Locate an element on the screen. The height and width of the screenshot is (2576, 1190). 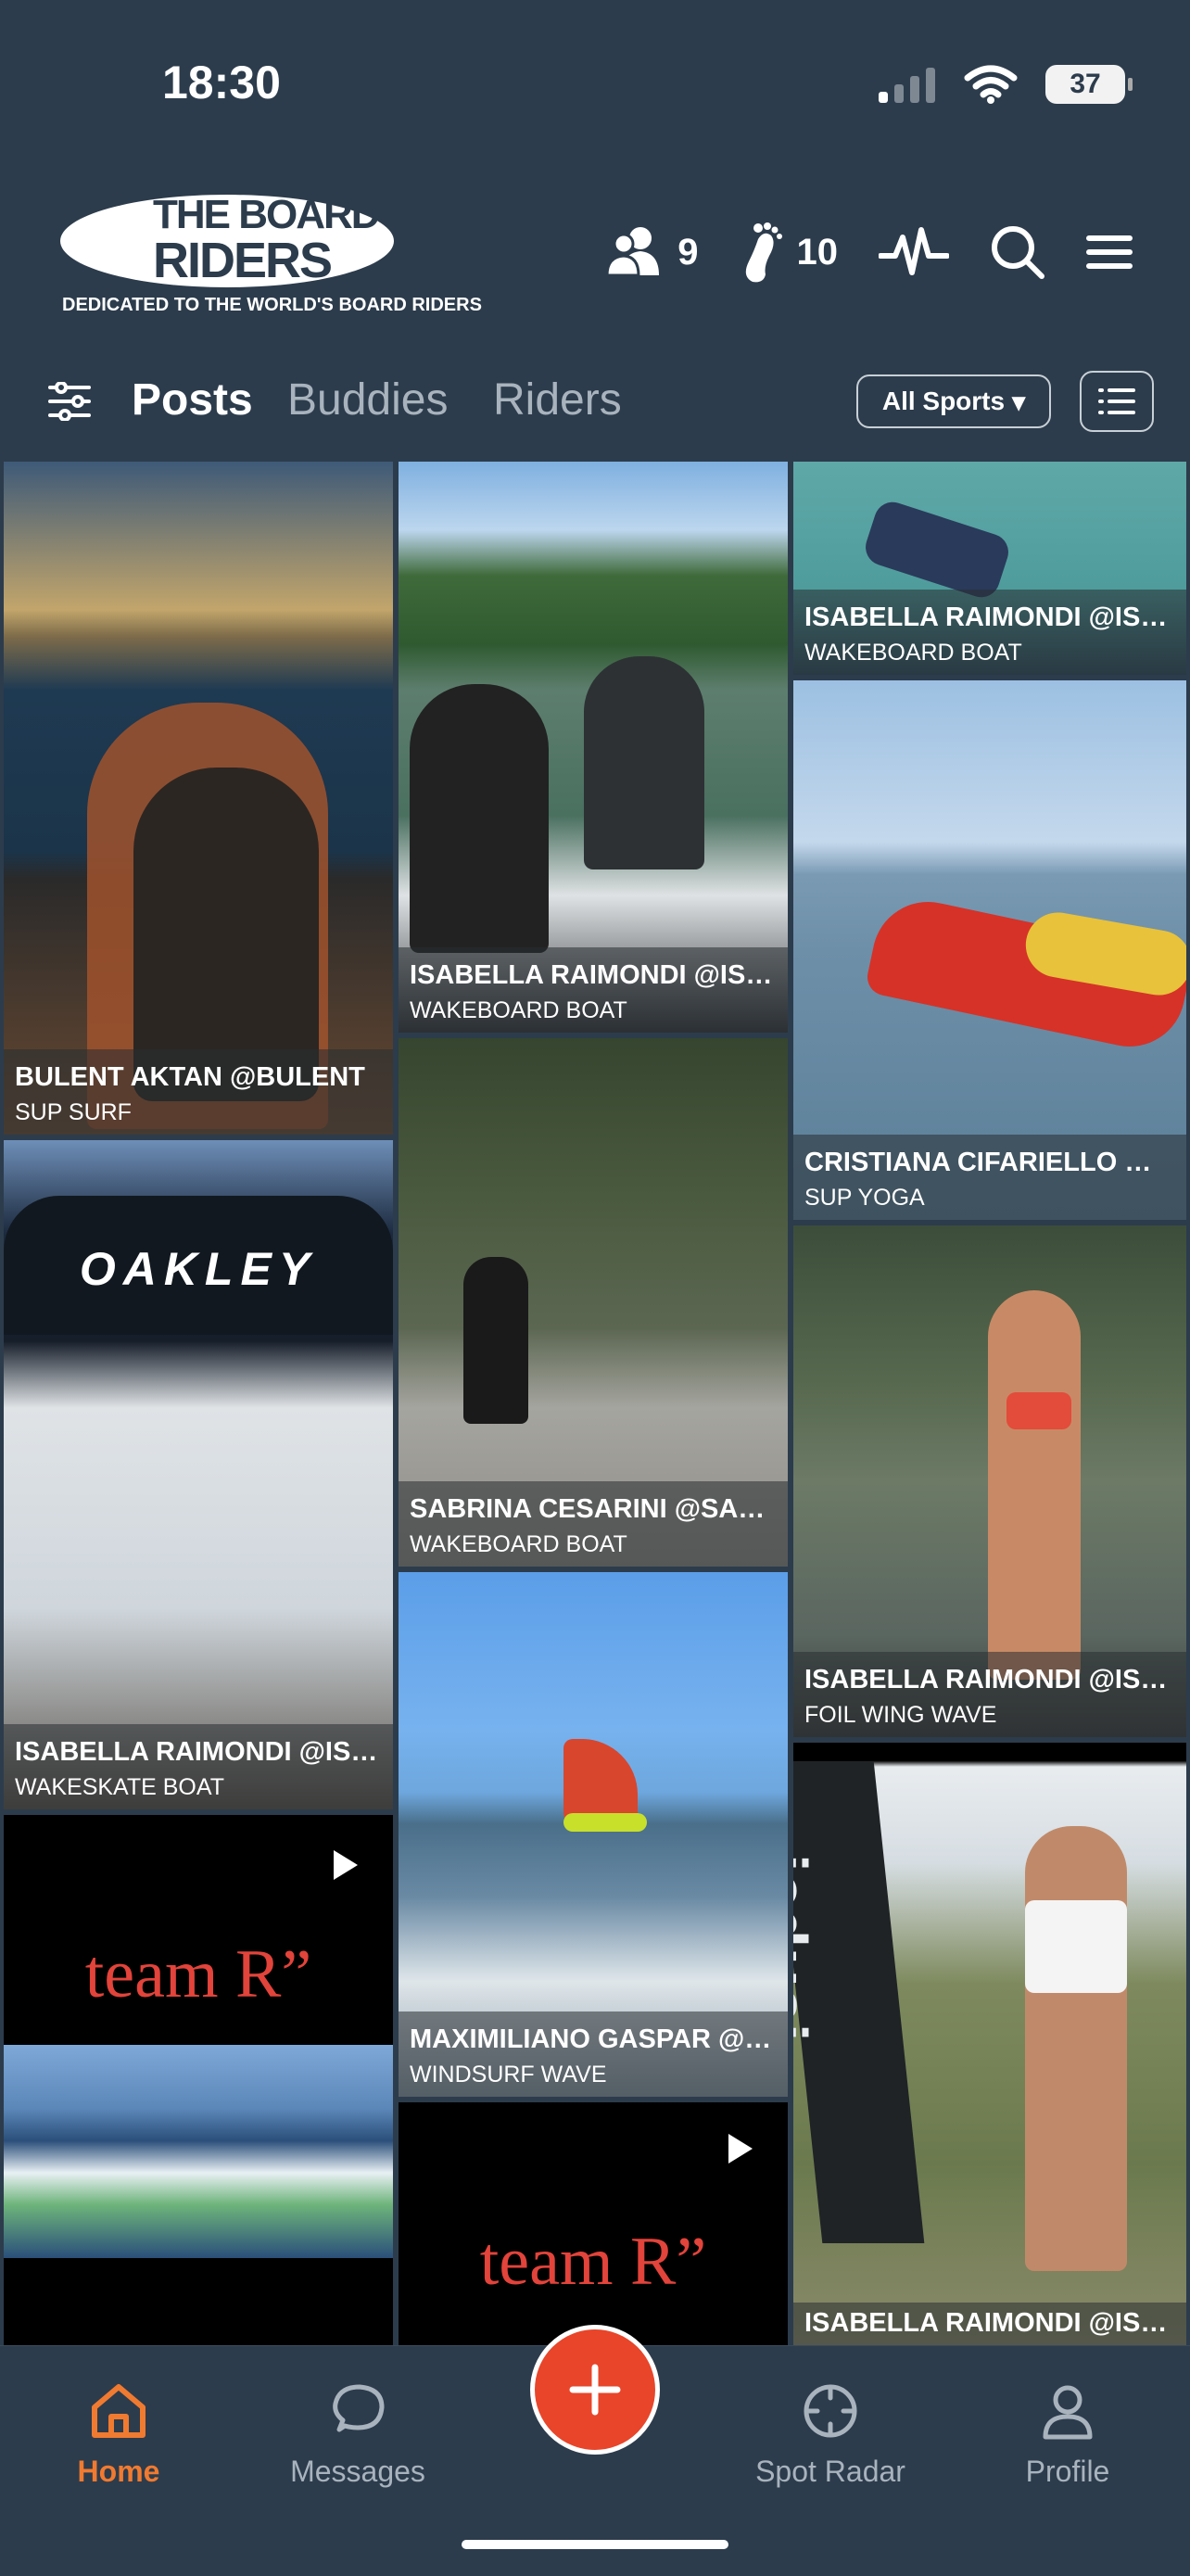
post-caption: CRISTIANA CIFARIELLO @CRISTIANA SUP YOGA is located at coordinates (990, 1177).